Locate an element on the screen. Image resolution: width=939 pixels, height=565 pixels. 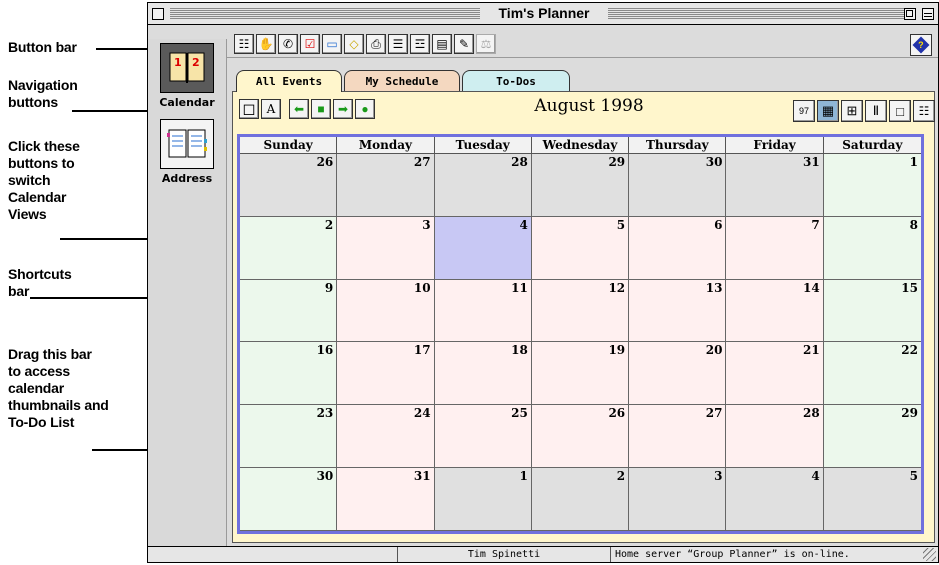
new-event-icon: ◻ is located at coordinates (249, 109).